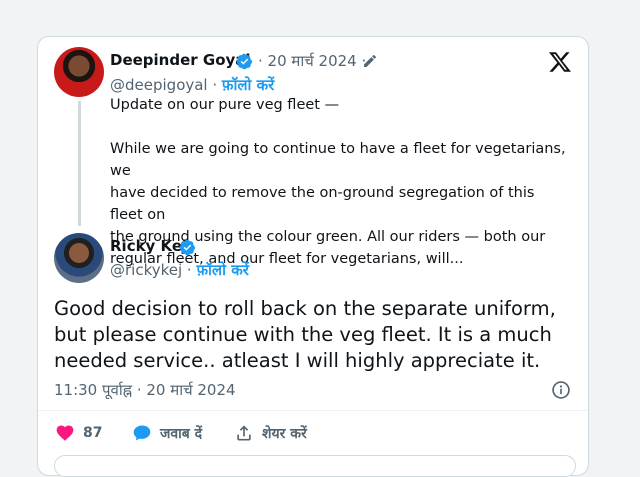 Image resolution: width=640 pixels, height=477 pixels. Describe the element at coordinates (340, 127) in the screenshot. I see `quoted-blank-line` at that location.